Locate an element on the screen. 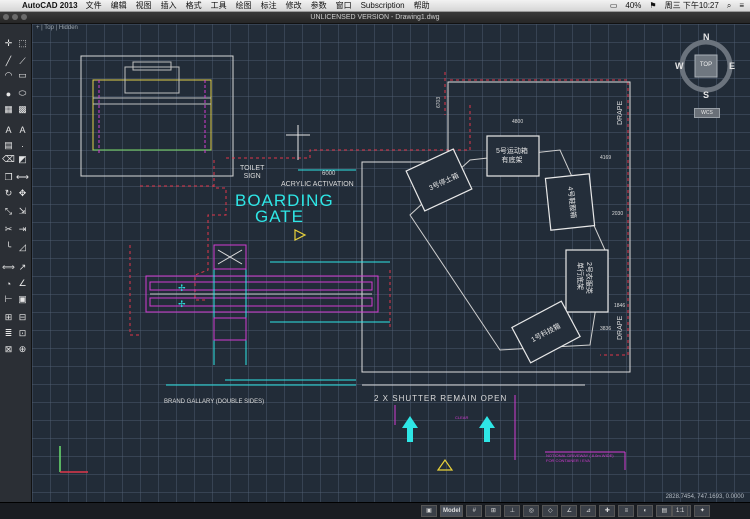 The height and width of the screenshot is (519, 750). transparency-icon: ◐ is located at coordinates (645, 510).